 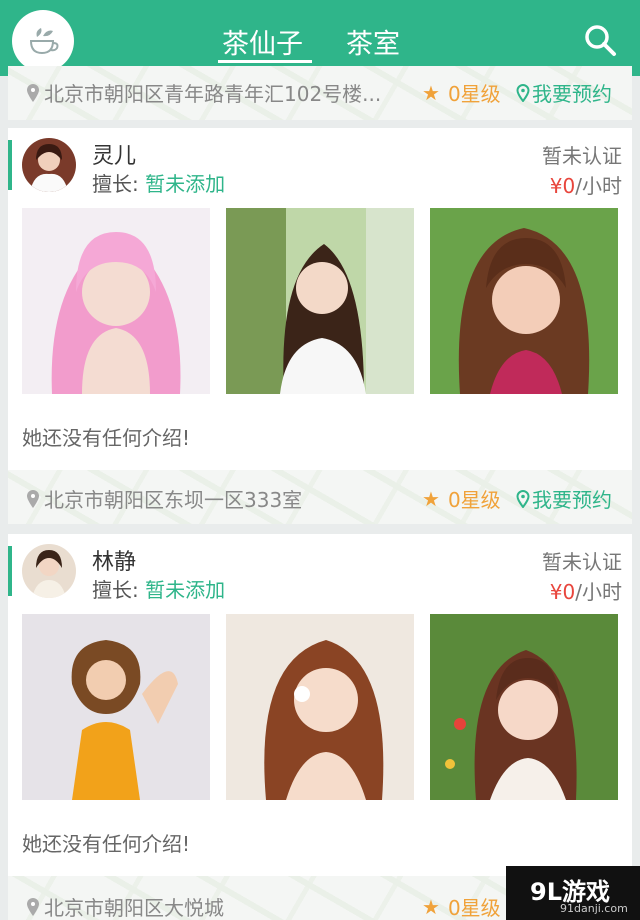 What do you see at coordinates (373, 41) in the screenshot?
I see `tab-tea-room: 茶室` at bounding box center [373, 41].